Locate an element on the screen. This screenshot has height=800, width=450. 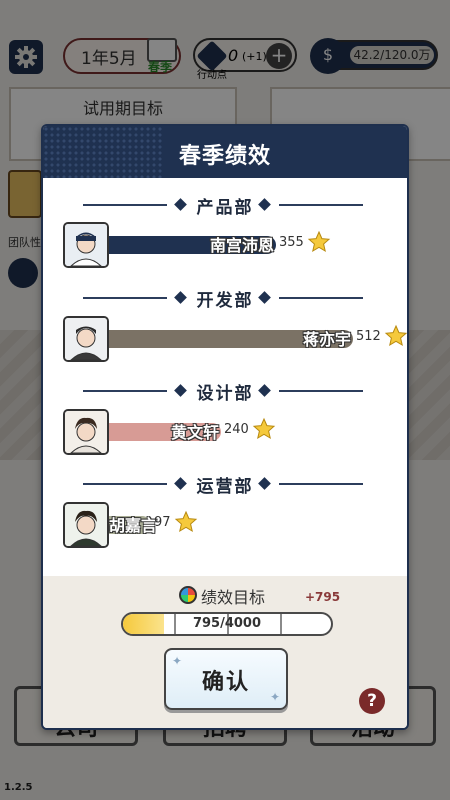
employee-score: 355 is located at coordinates (291, 242).